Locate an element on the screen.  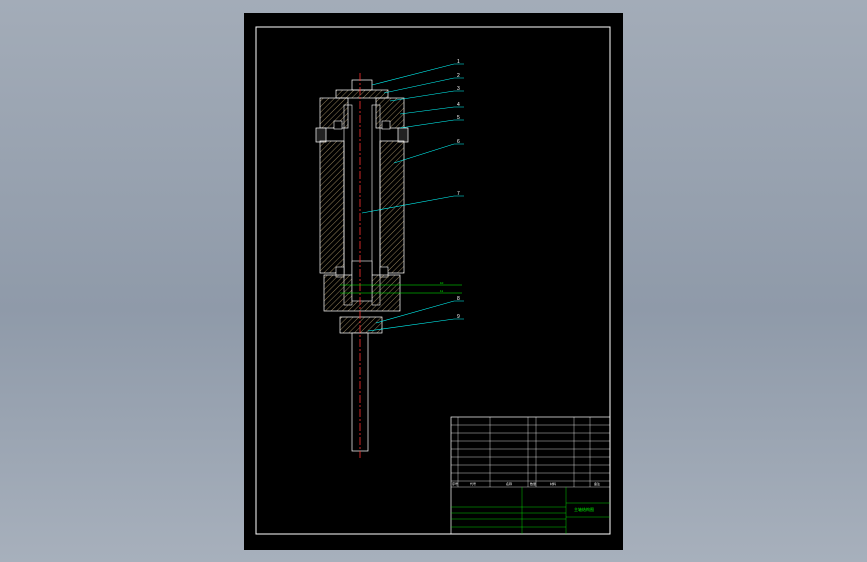
part-label-2: 2 is located at coordinates (458, 76).